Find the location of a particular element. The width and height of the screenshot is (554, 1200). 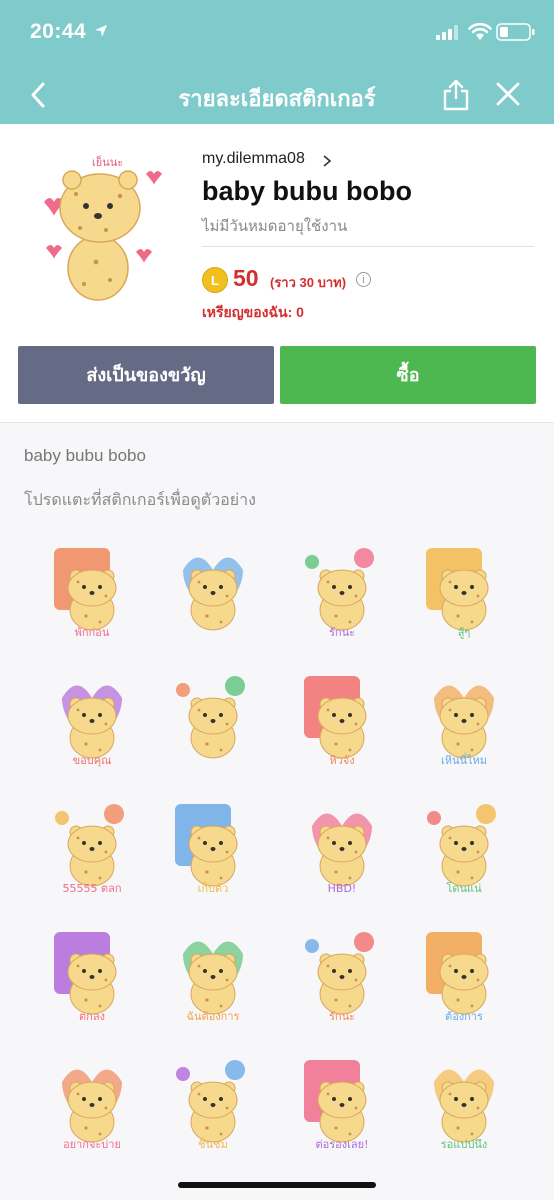

share-icon is located at coordinates (456, 95).